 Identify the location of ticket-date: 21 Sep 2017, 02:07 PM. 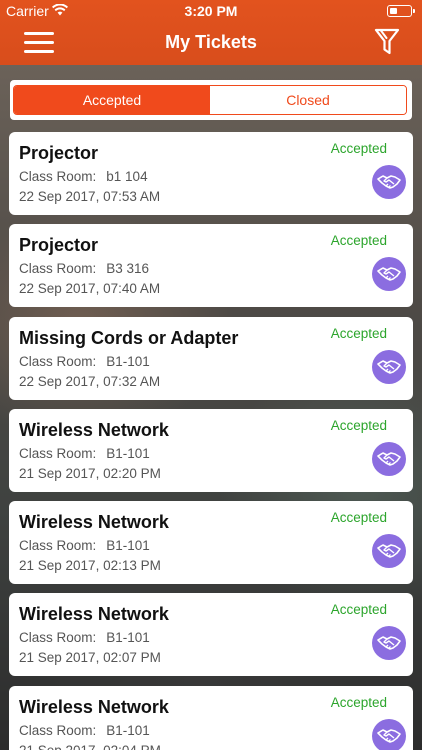
(90, 658).